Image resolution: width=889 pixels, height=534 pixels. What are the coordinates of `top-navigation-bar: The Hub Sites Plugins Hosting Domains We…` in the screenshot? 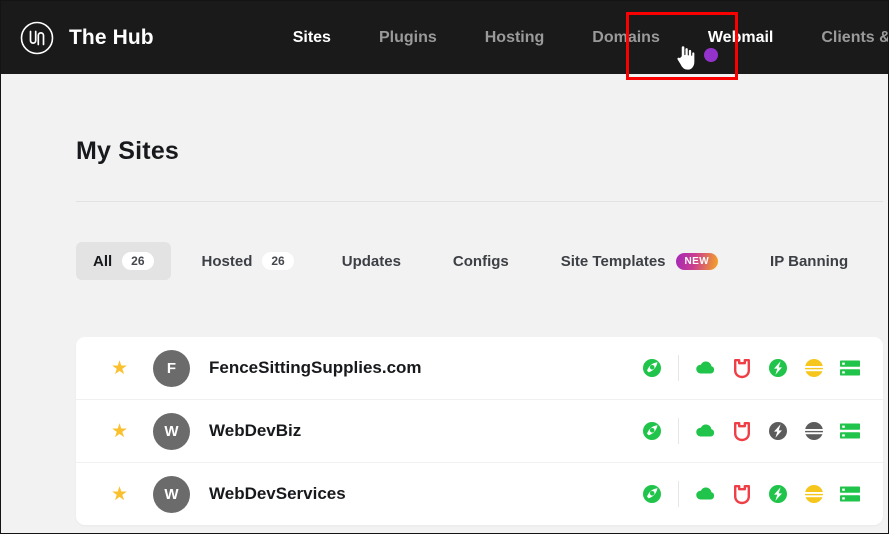 It's located at (444, 40).